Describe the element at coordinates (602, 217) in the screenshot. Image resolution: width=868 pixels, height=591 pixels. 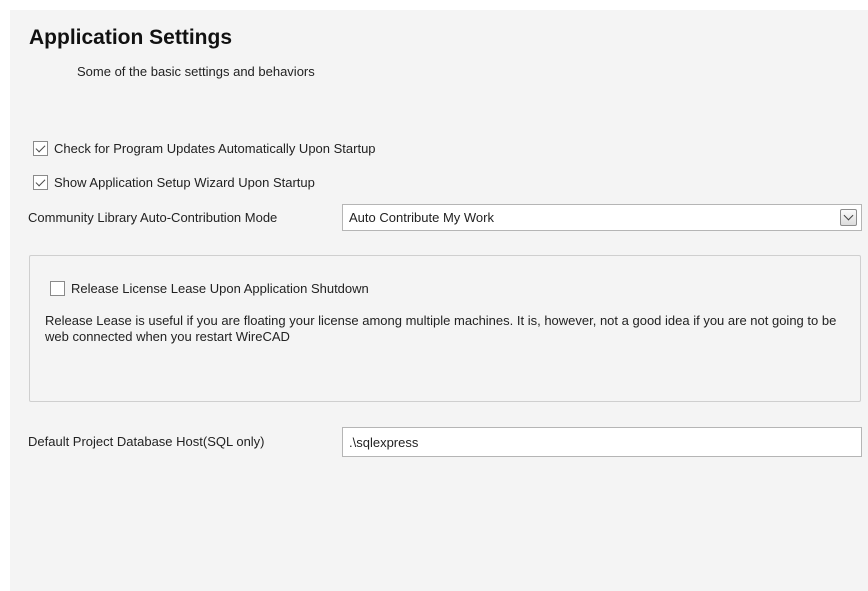
I see `community-library-select: Auto Contribute My Work` at that location.